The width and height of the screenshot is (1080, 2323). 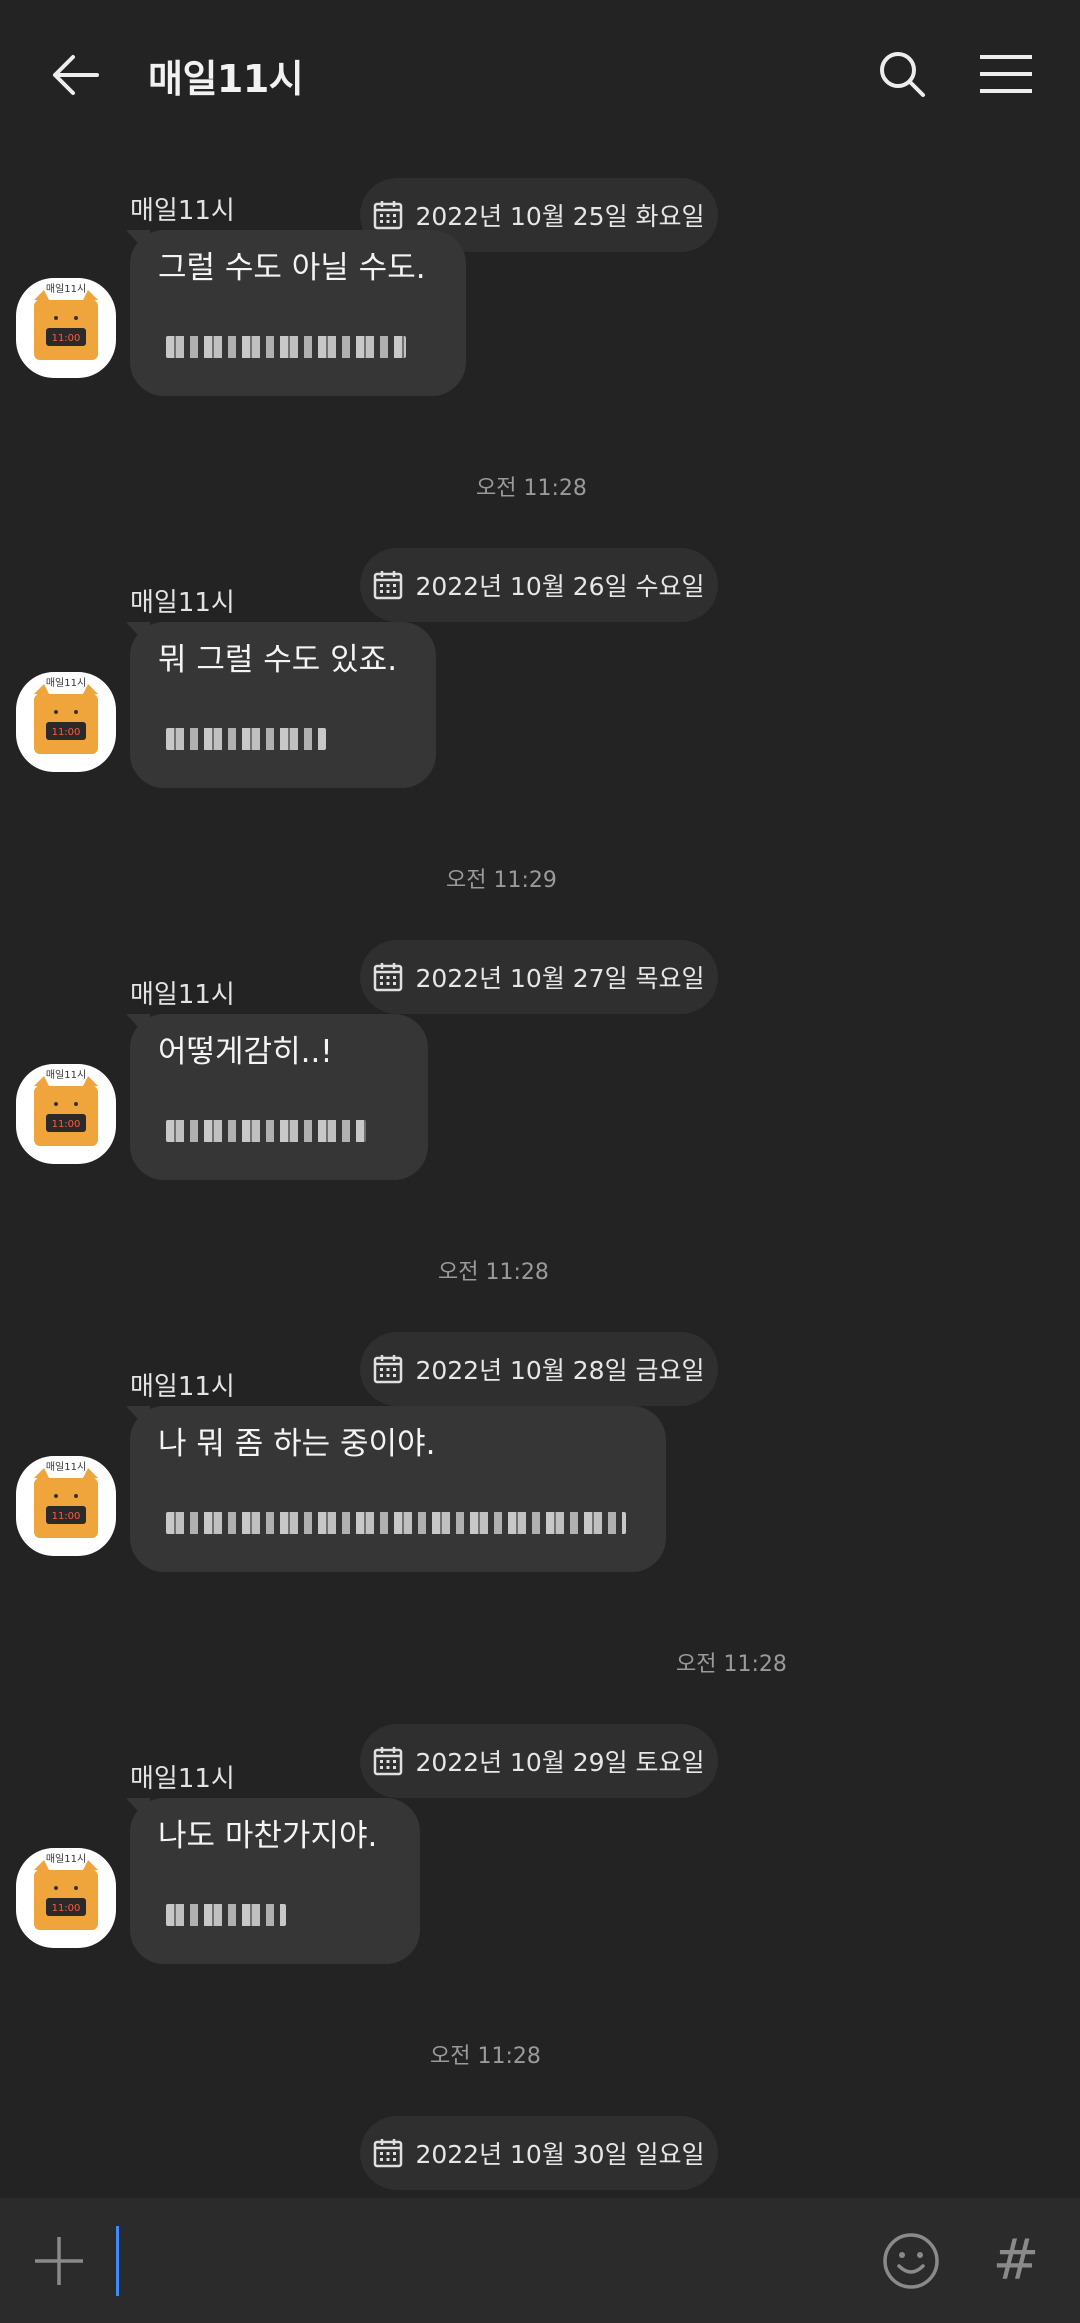 I want to click on message-bubble: 나도 마찬가지야., so click(x=275, y=1881).